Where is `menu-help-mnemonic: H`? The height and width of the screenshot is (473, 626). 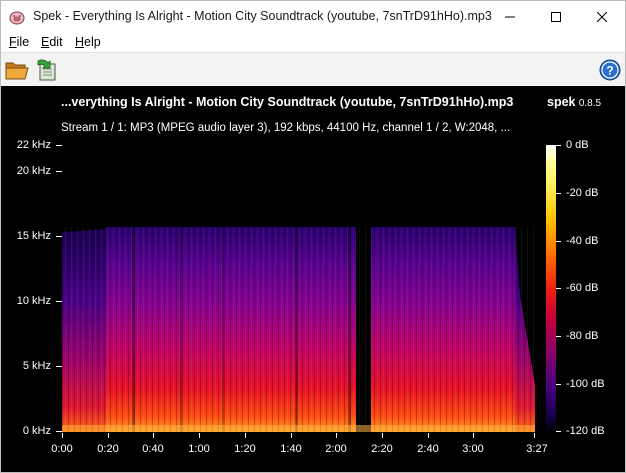 menu-help-mnemonic: H is located at coordinates (80, 42).